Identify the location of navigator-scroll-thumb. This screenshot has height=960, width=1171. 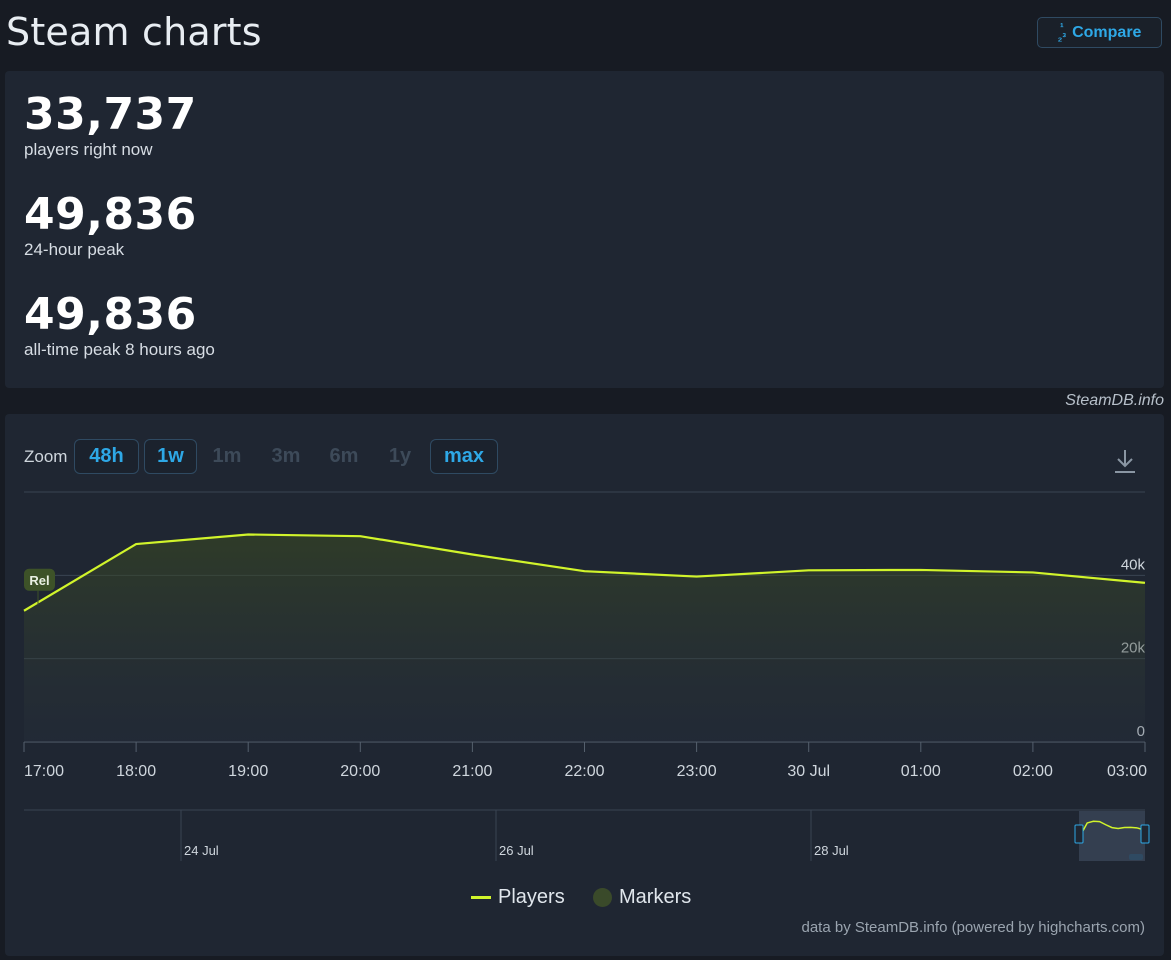
(1136, 857).